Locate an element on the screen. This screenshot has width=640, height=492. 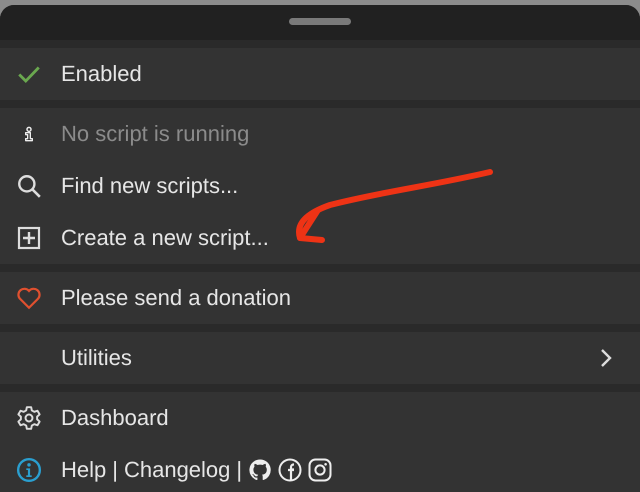
item-label: Dashboard is located at coordinates (115, 418).